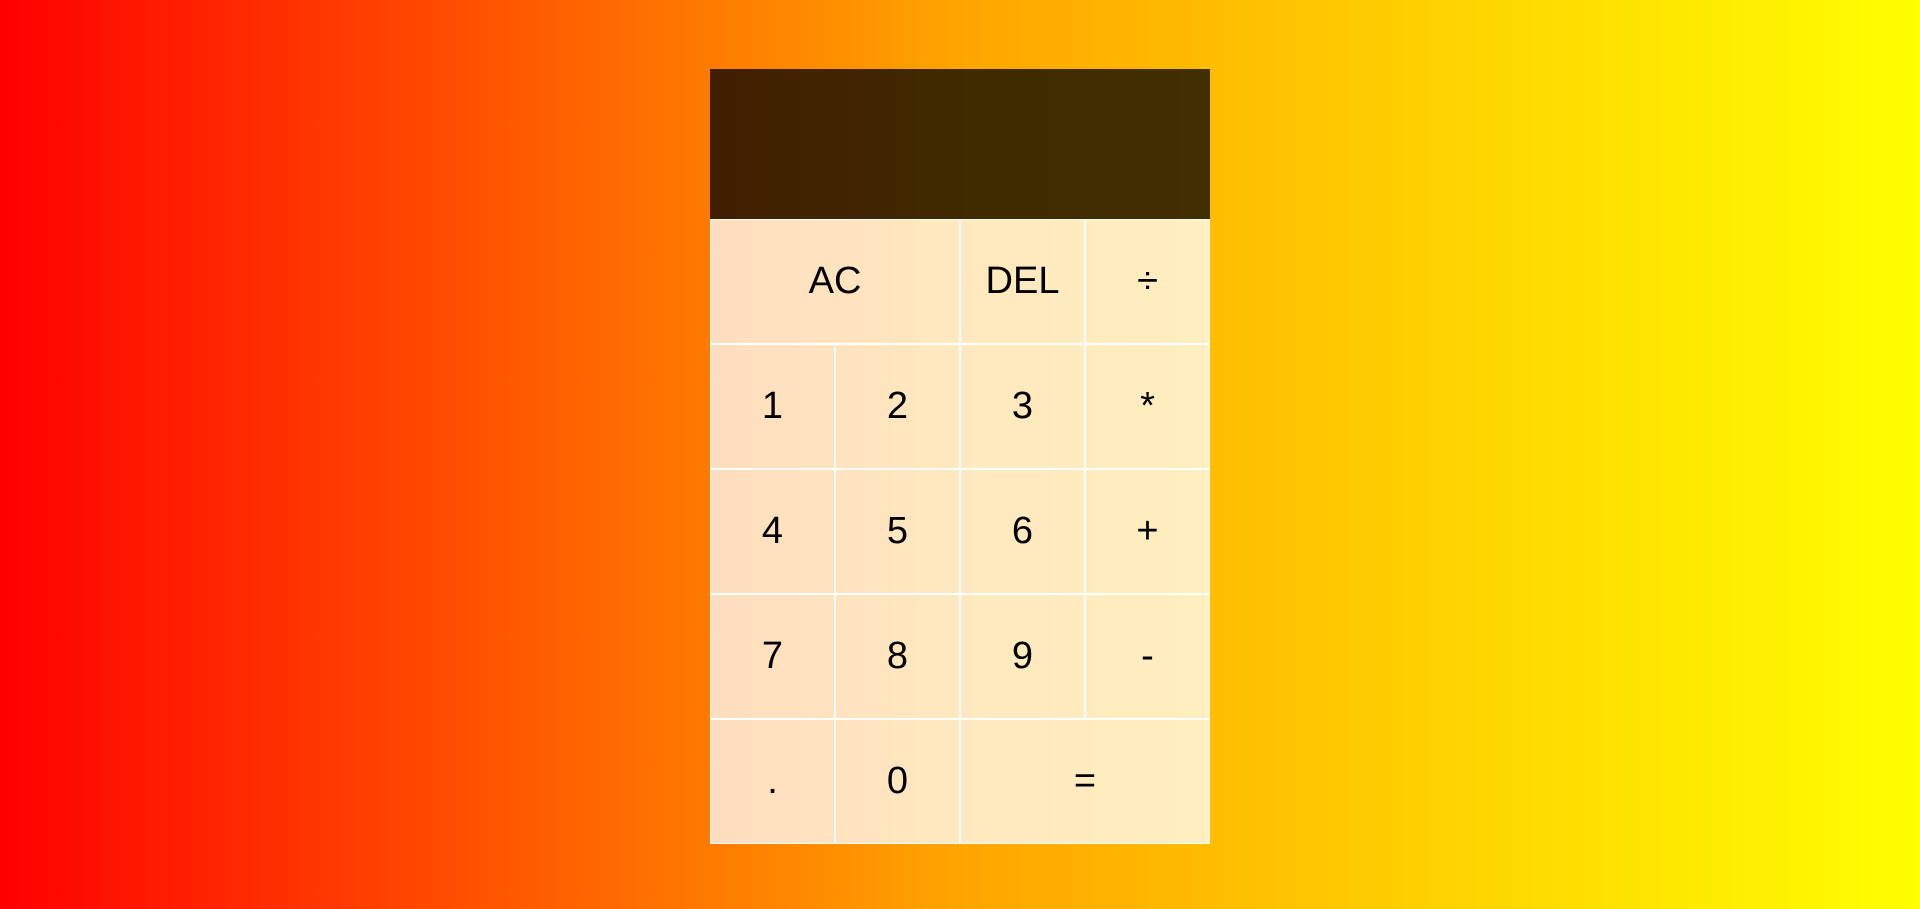 This screenshot has height=909, width=1920. I want to click on digit-8-button: 8, so click(897, 656).